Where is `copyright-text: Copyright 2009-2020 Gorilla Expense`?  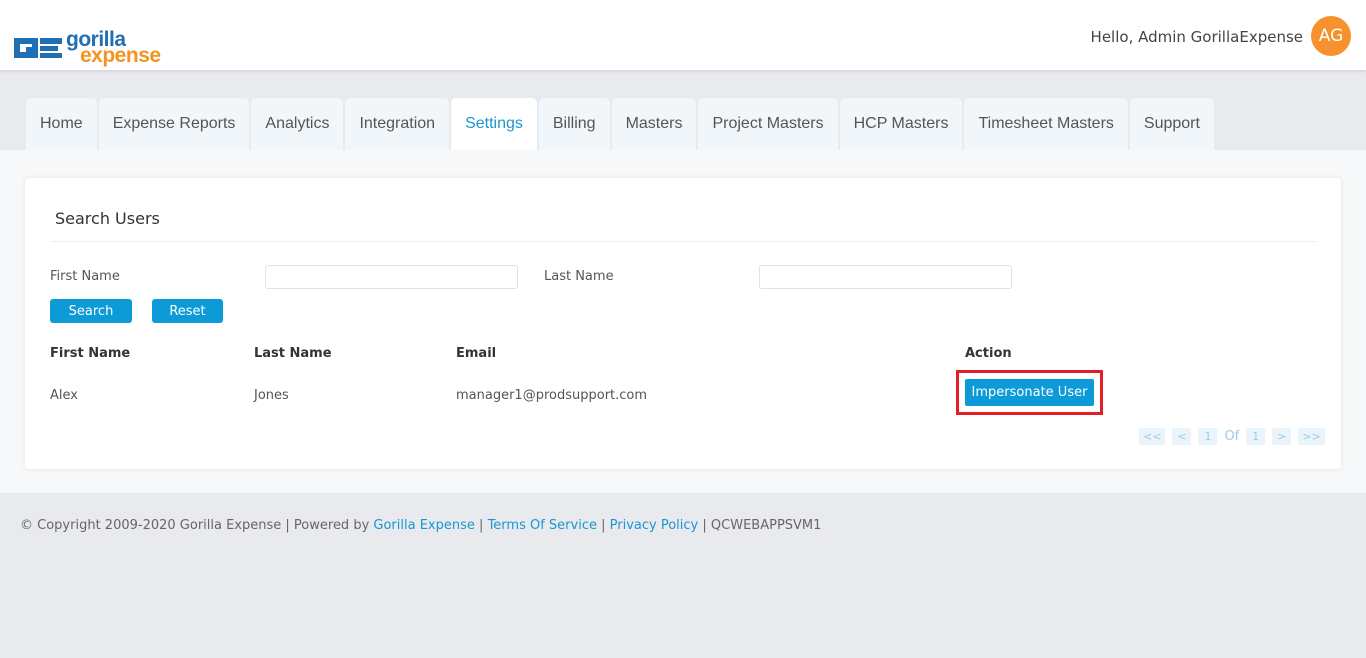
copyright-text: Copyright 2009-2020 Gorilla Expense is located at coordinates (159, 525).